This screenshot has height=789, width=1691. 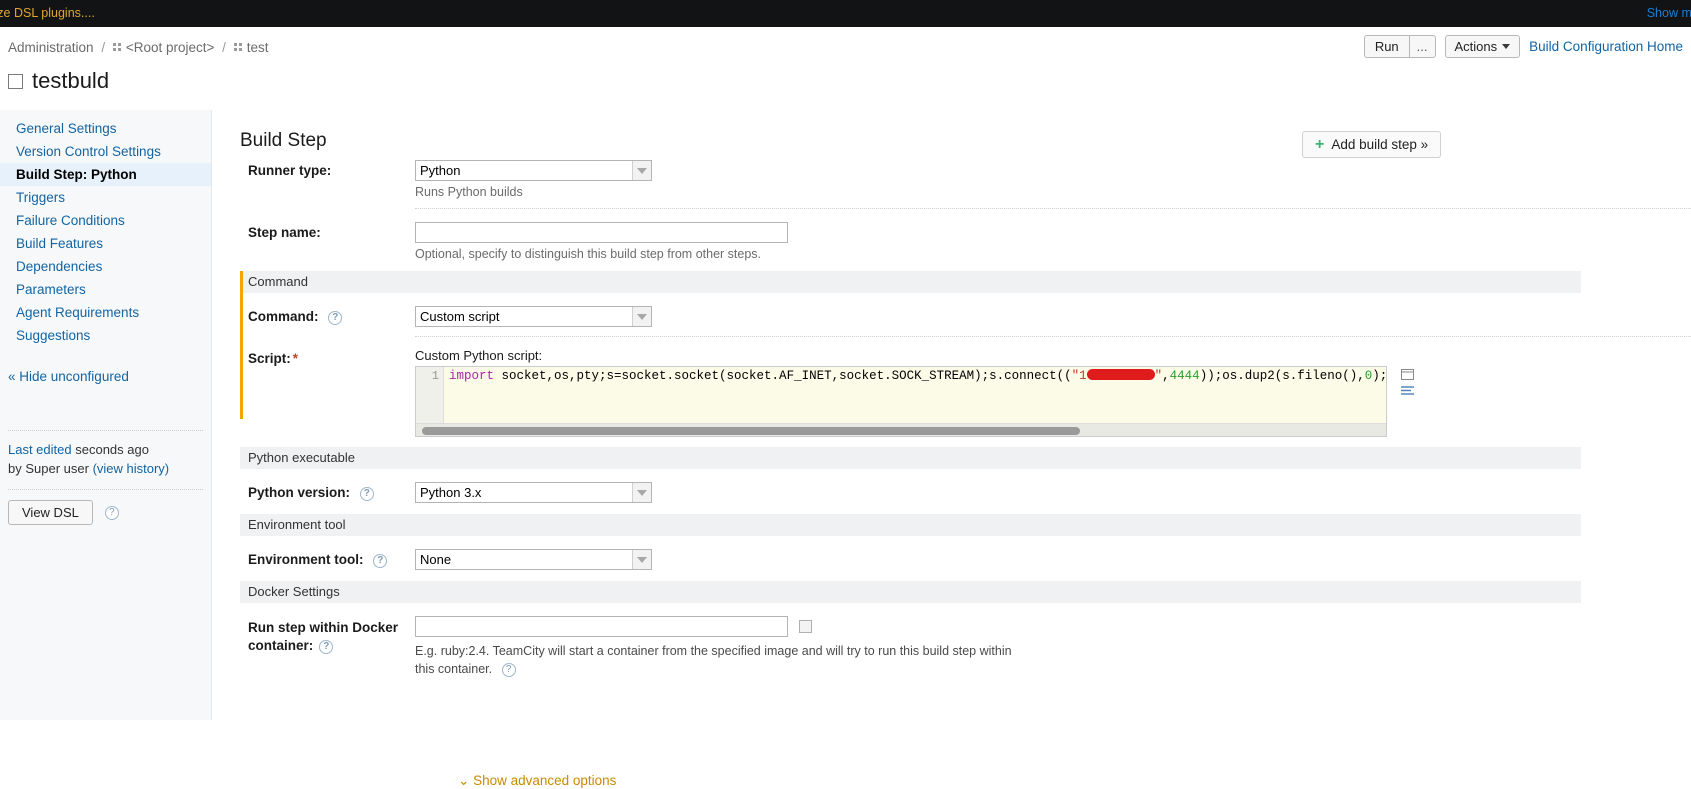 What do you see at coordinates (751, 431) in the screenshot?
I see `scrollbar-thumb` at bounding box center [751, 431].